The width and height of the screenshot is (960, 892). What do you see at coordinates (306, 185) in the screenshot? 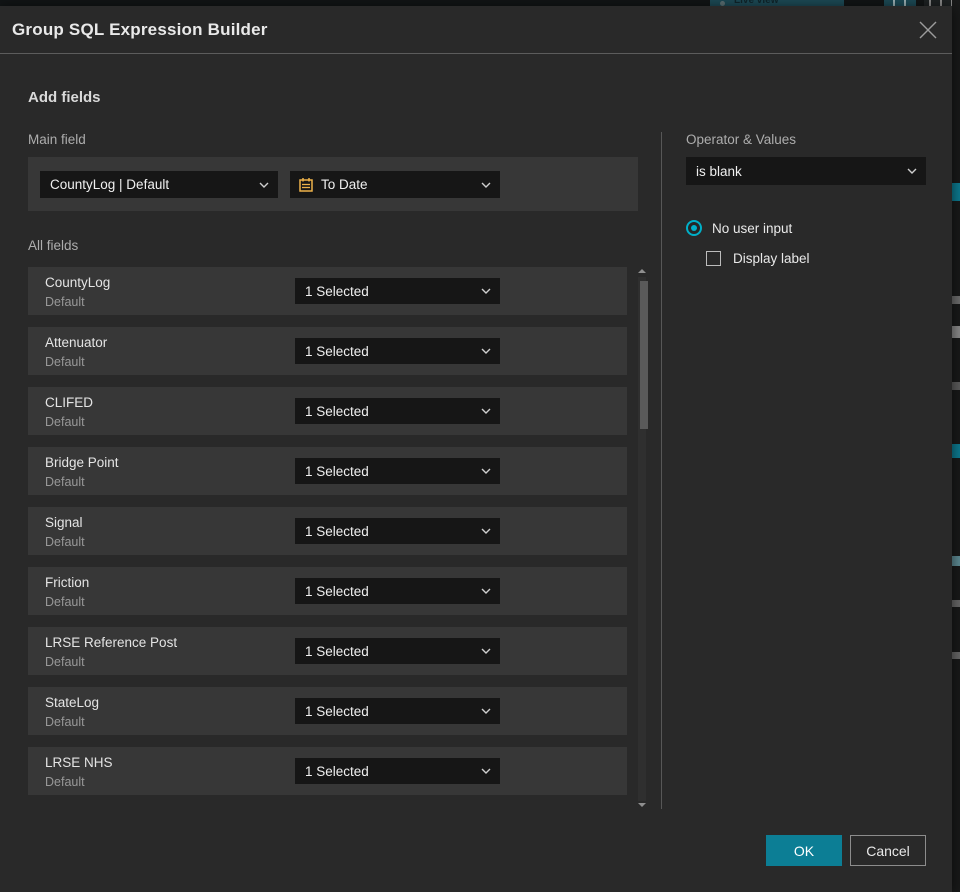
I see `calendar-icon` at bounding box center [306, 185].